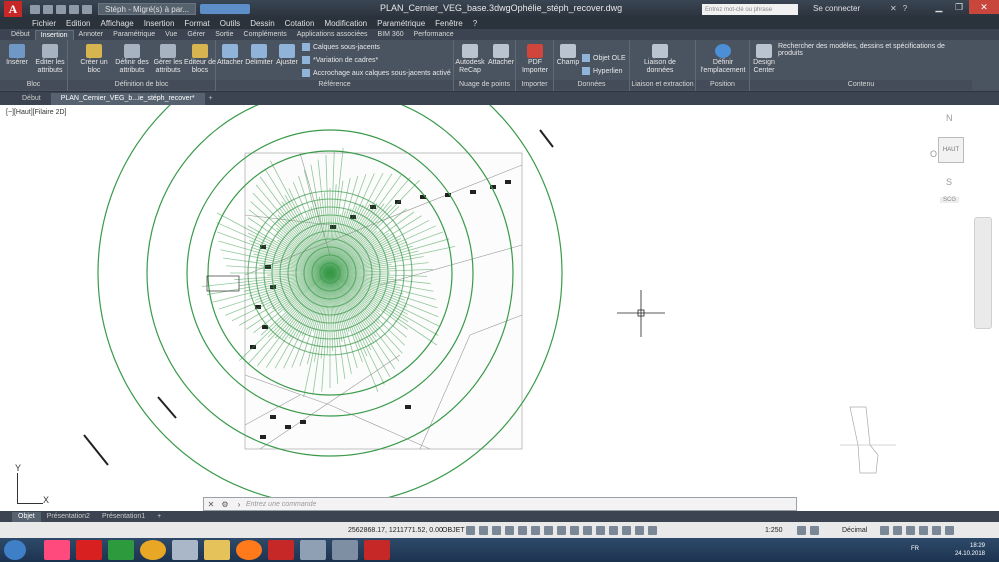 The image size is (999, 562). I want to click on sign-in-button: Se connecter, so click(836, 8).